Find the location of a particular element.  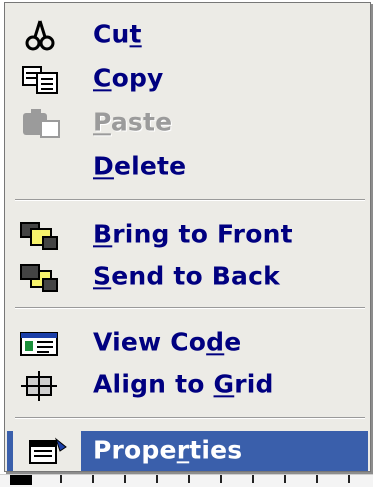

menu-item-properties: Properties is located at coordinates (187, 451).